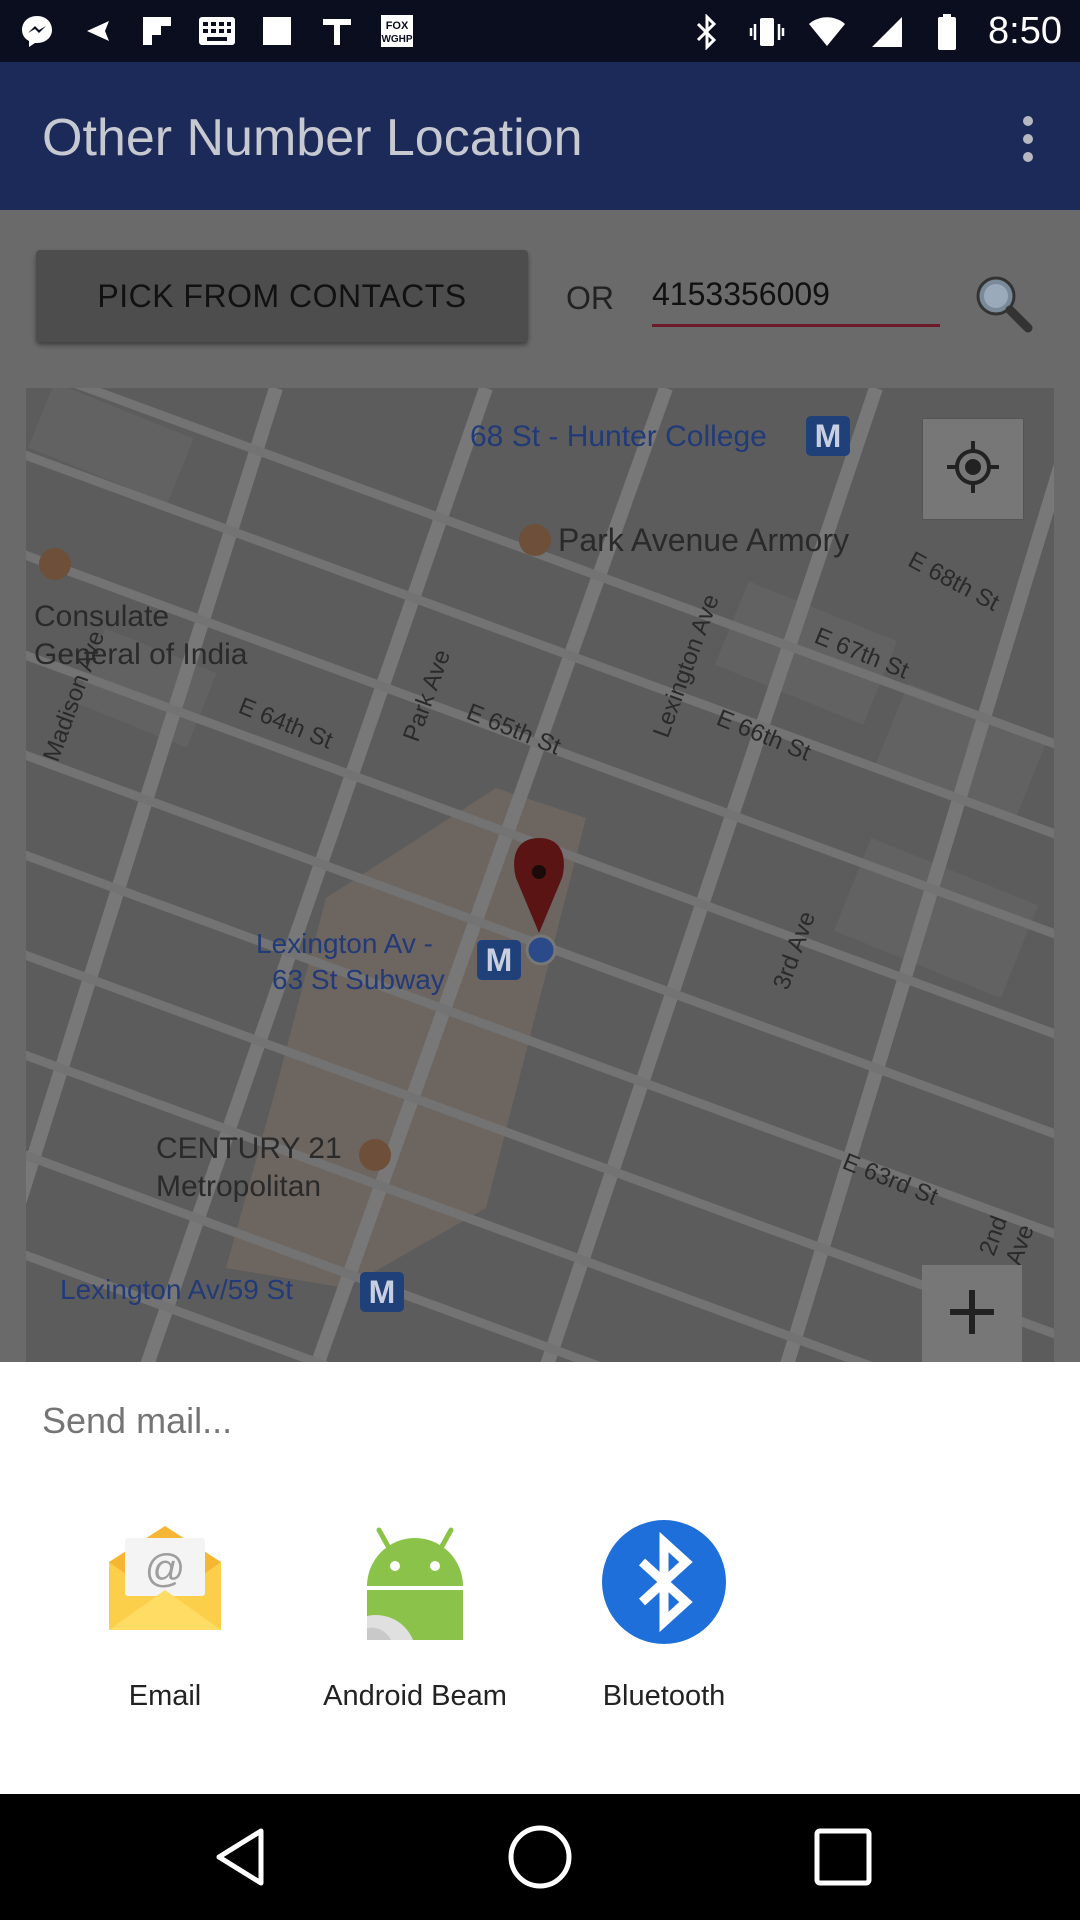 The image size is (1080, 1920). Describe the element at coordinates (397, 26) in the screenshot. I see `svg-text: FOX` at that location.